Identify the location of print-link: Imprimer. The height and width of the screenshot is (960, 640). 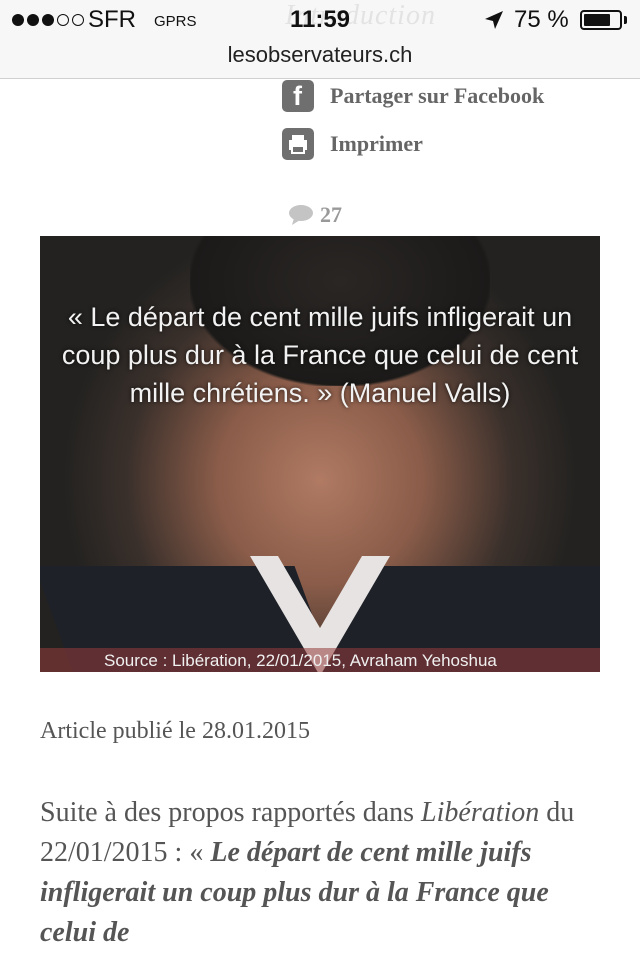
(352, 144).